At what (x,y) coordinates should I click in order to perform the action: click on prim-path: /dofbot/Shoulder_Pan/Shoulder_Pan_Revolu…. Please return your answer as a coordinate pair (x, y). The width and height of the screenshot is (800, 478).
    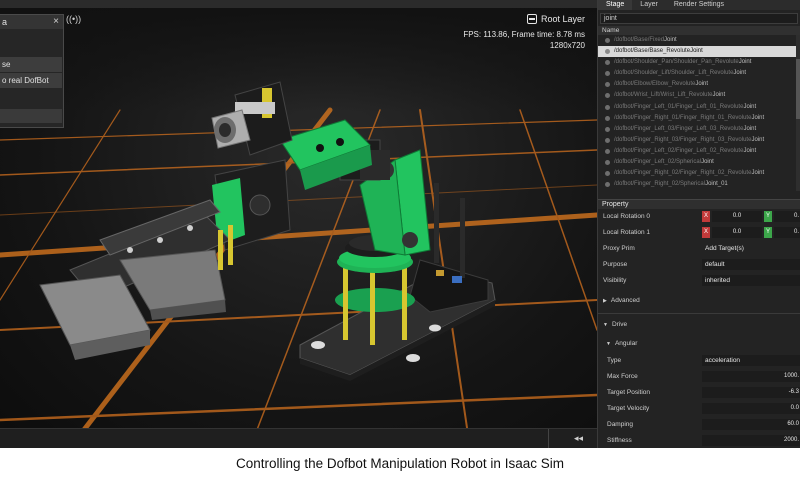
    Looking at the image, I should click on (676, 62).